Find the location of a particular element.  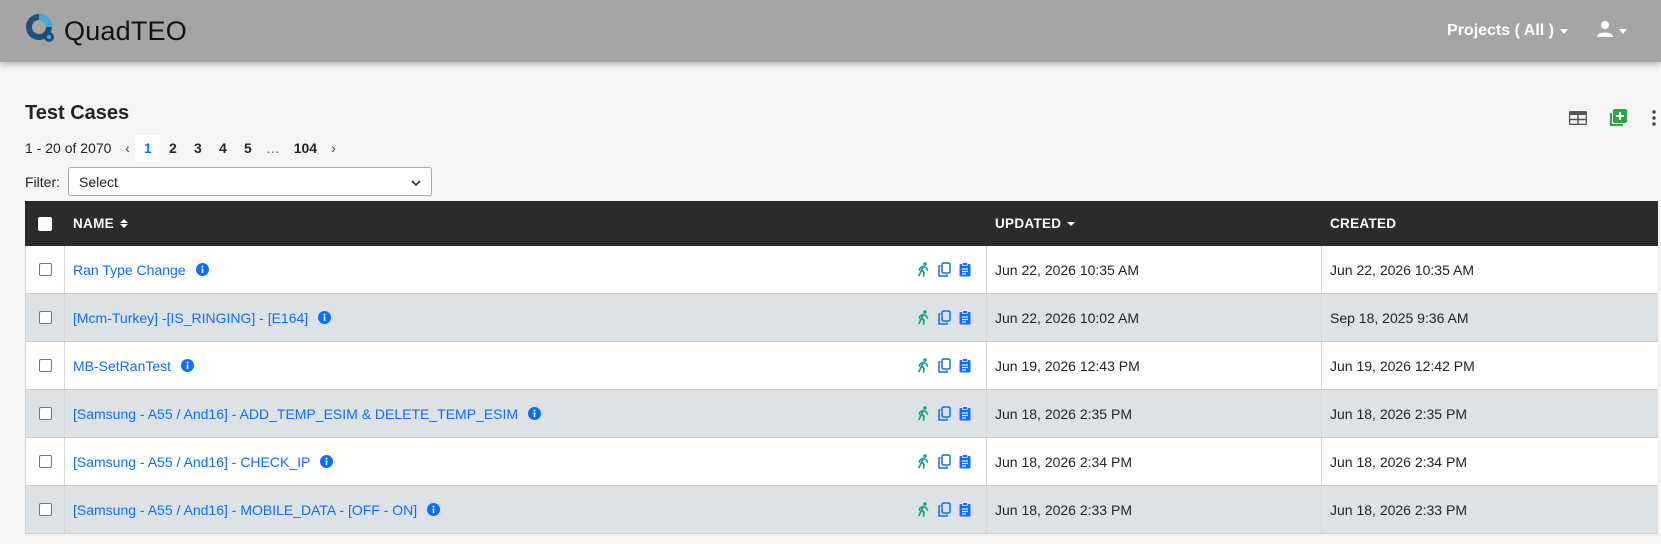

projects-dropdown: Projects ( All ) is located at coordinates (1507, 31).